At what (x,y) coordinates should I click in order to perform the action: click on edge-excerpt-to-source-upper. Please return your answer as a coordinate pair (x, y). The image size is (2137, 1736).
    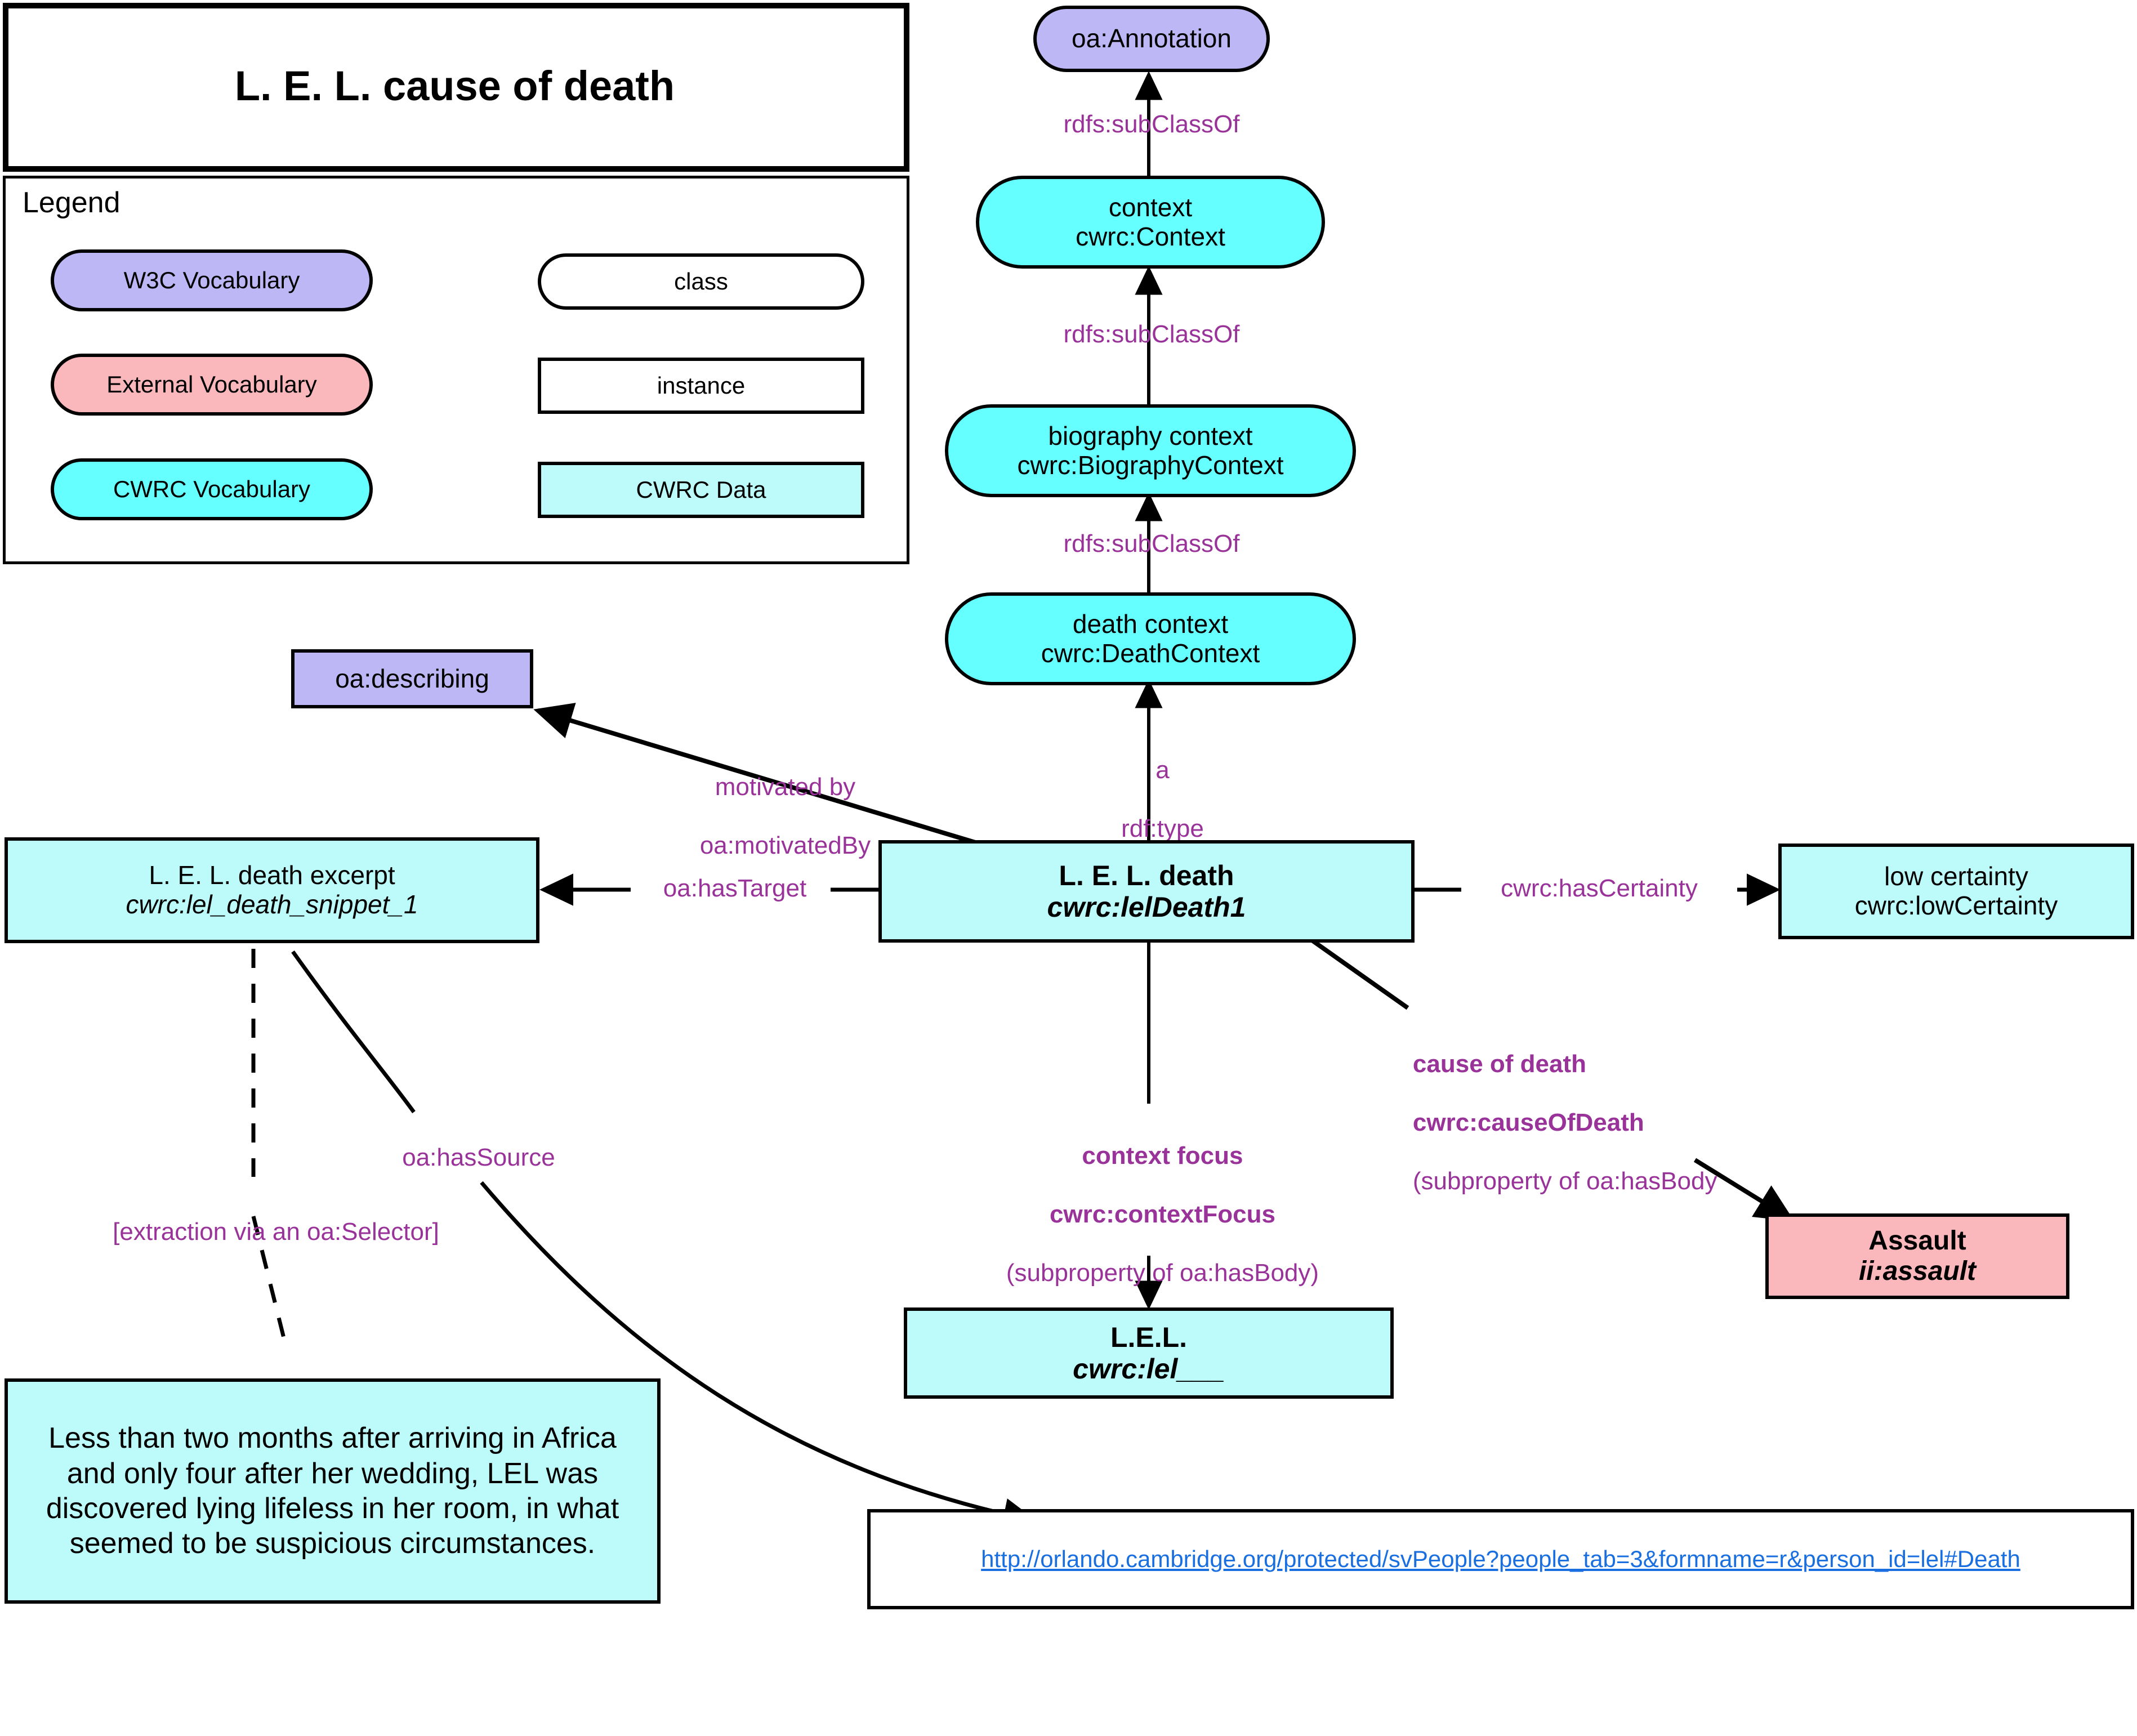
    Looking at the image, I should click on (353, 1032).